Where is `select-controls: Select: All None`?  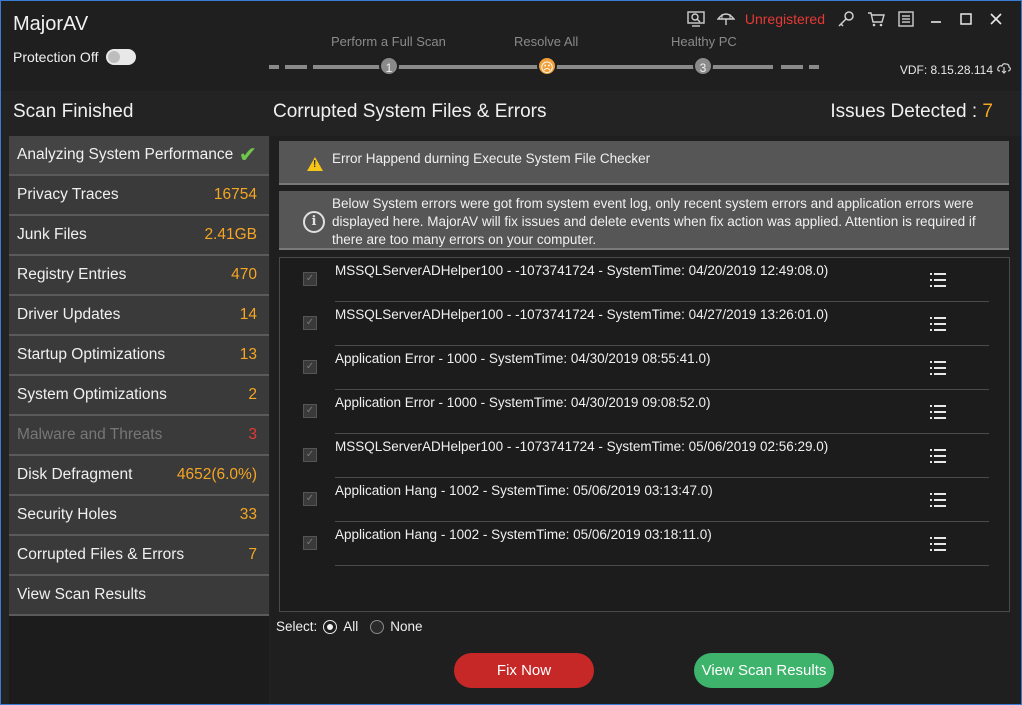
select-controls: Select: All None is located at coordinates (349, 626).